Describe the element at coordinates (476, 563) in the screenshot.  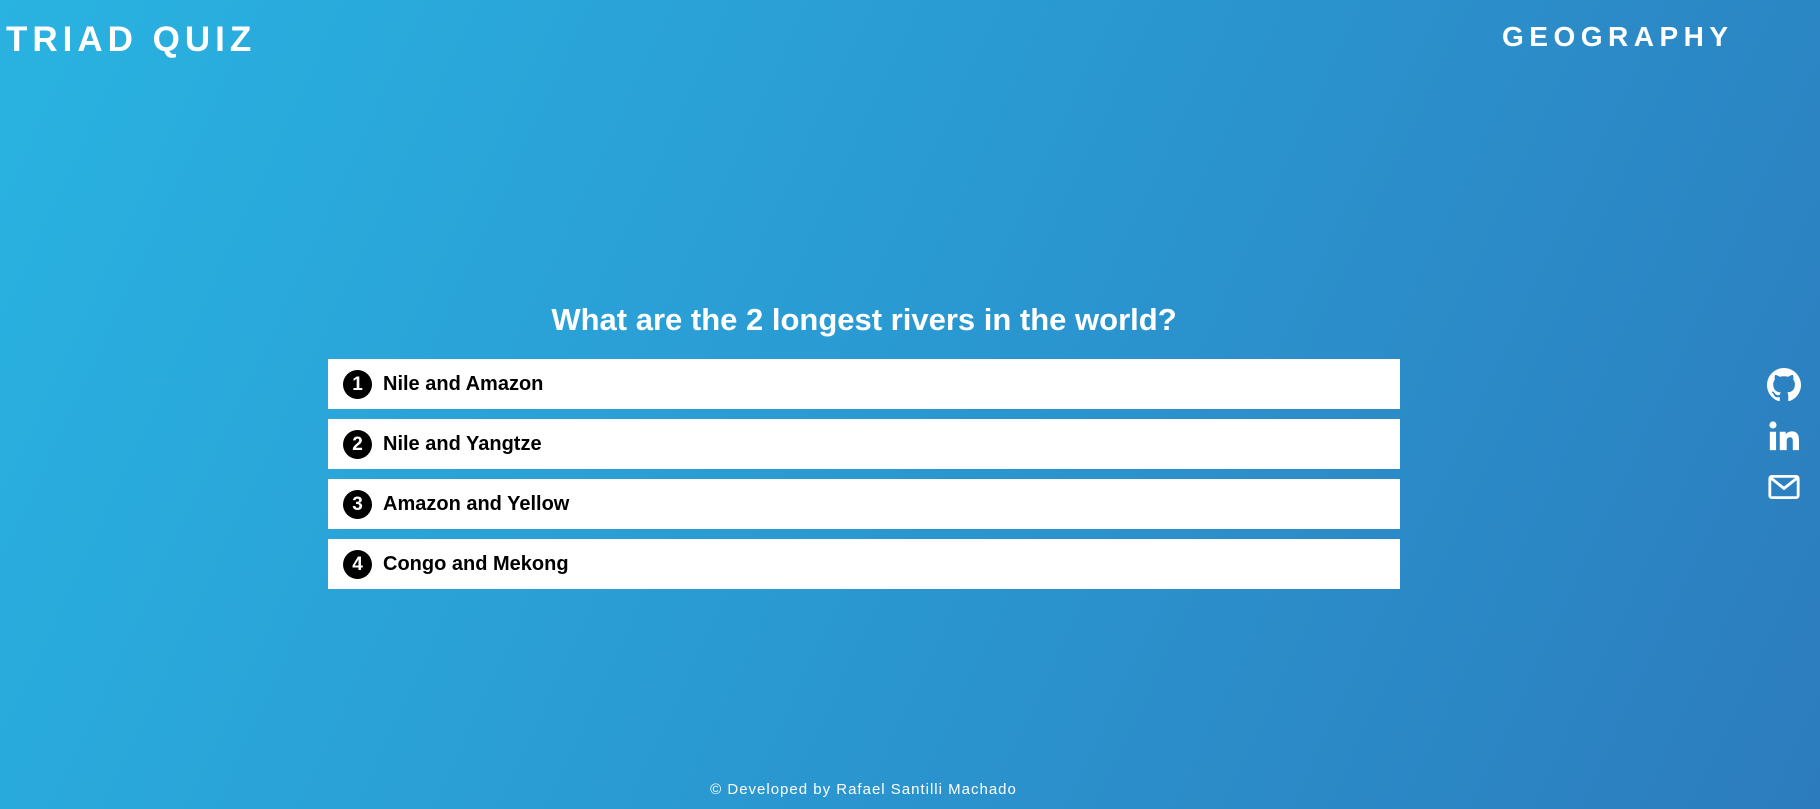
I see `option-label: Congo and Mekong` at that location.